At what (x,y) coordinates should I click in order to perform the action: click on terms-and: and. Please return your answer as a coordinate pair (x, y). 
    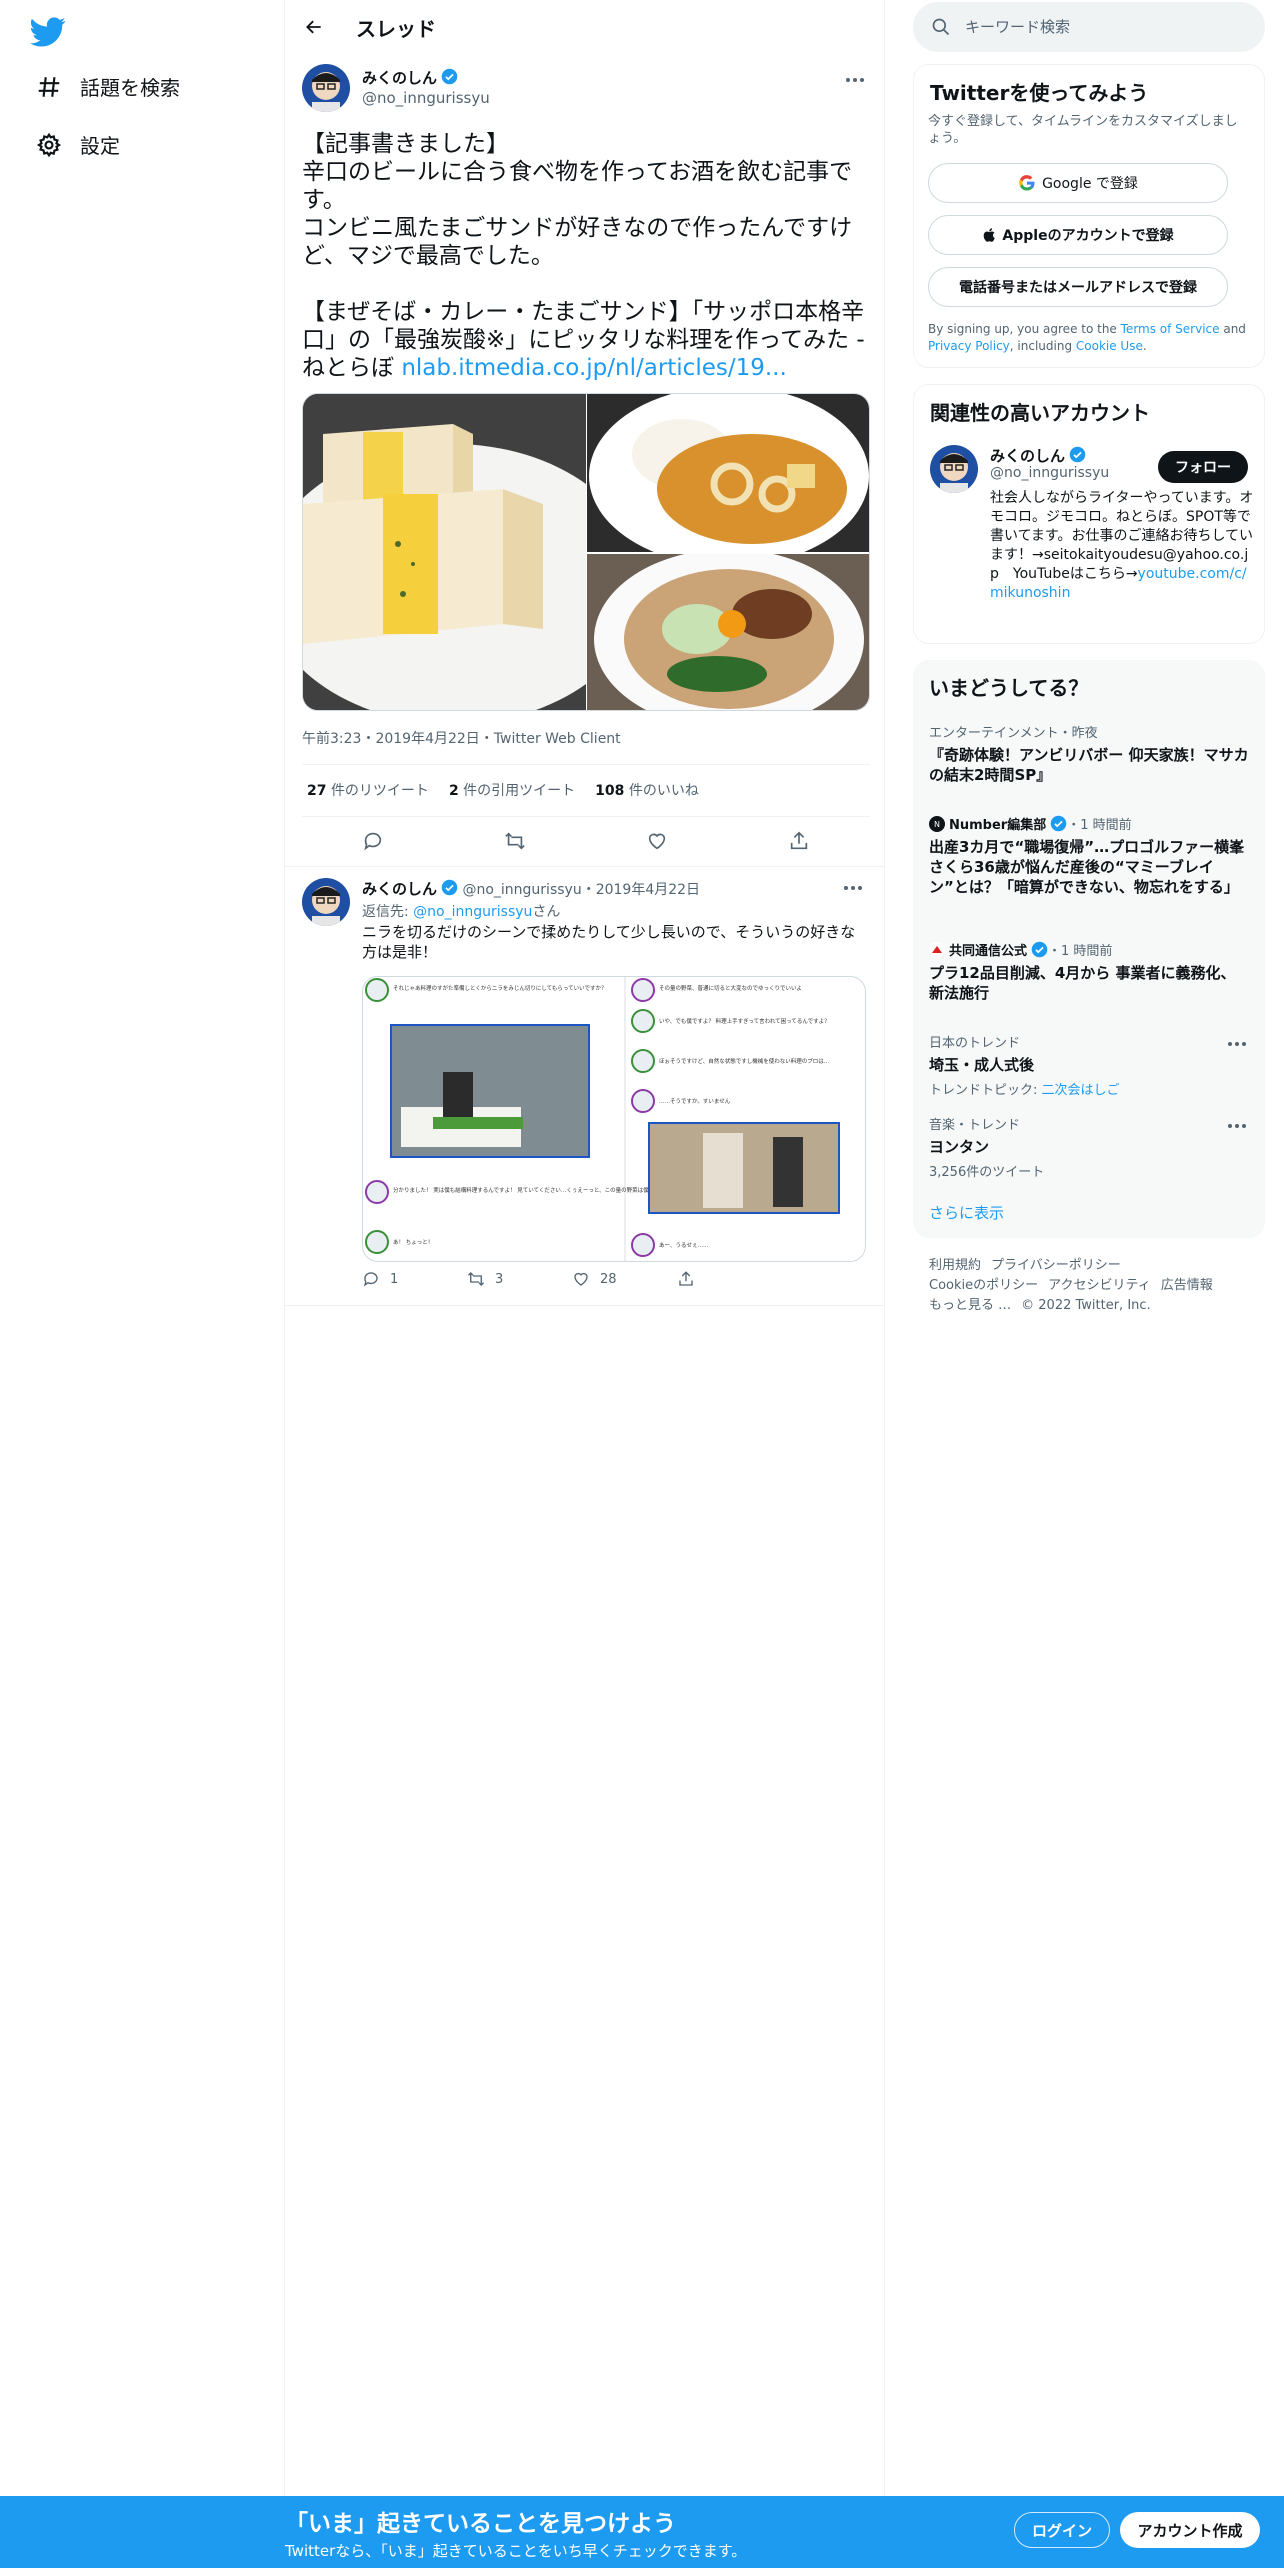
    Looking at the image, I should click on (1232, 329).